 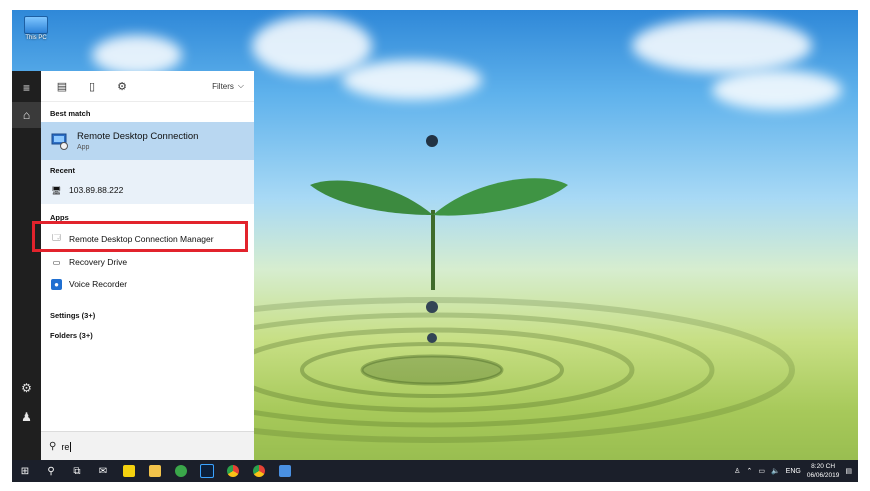 What do you see at coordinates (181, 471) in the screenshot?
I see `gear-app-icon` at bounding box center [181, 471].